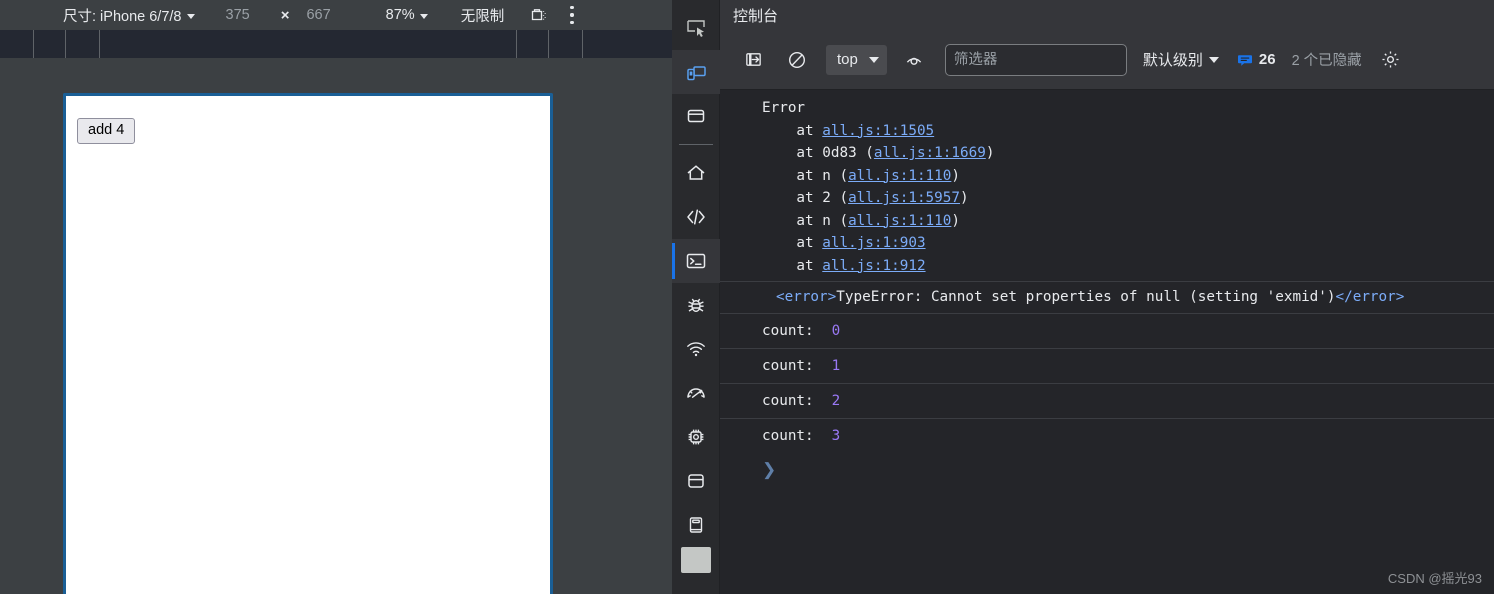 The height and width of the screenshot is (594, 1494). What do you see at coordinates (1434, 578) in the screenshot?
I see `csdn-watermark: CSDN @摇光93` at bounding box center [1434, 578].